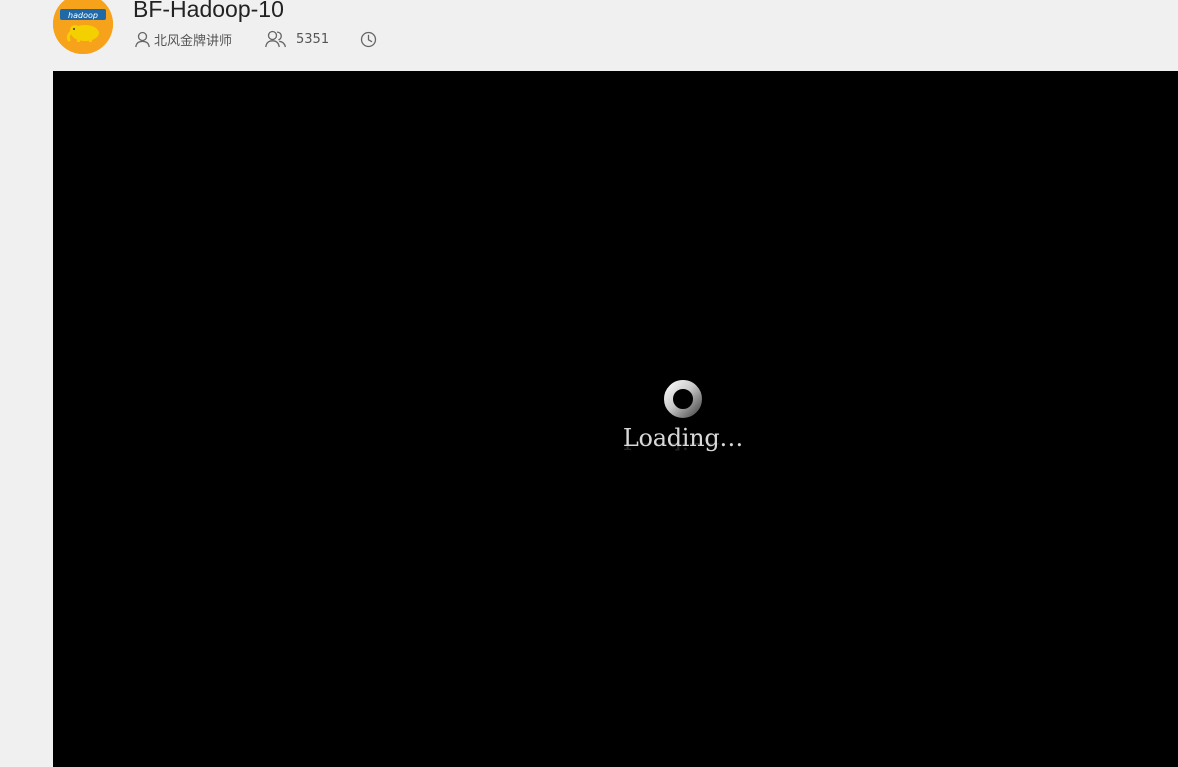 This screenshot has width=1178, height=767. I want to click on course-logo: hadoop, so click(83, 27).